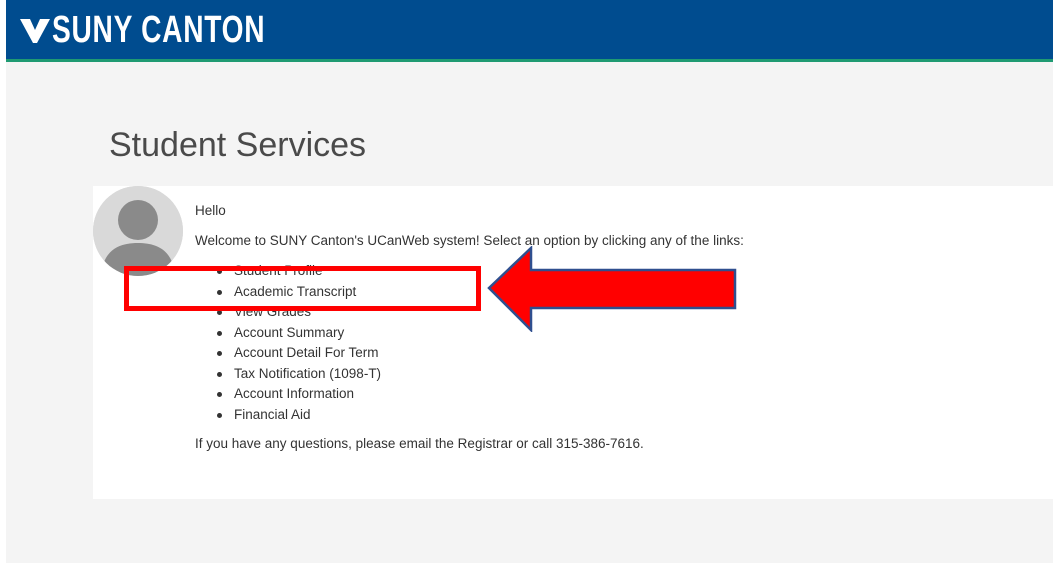 The width and height of the screenshot is (1053, 563). What do you see at coordinates (272, 311) in the screenshot?
I see `menu-link-view-grades: View Grades` at bounding box center [272, 311].